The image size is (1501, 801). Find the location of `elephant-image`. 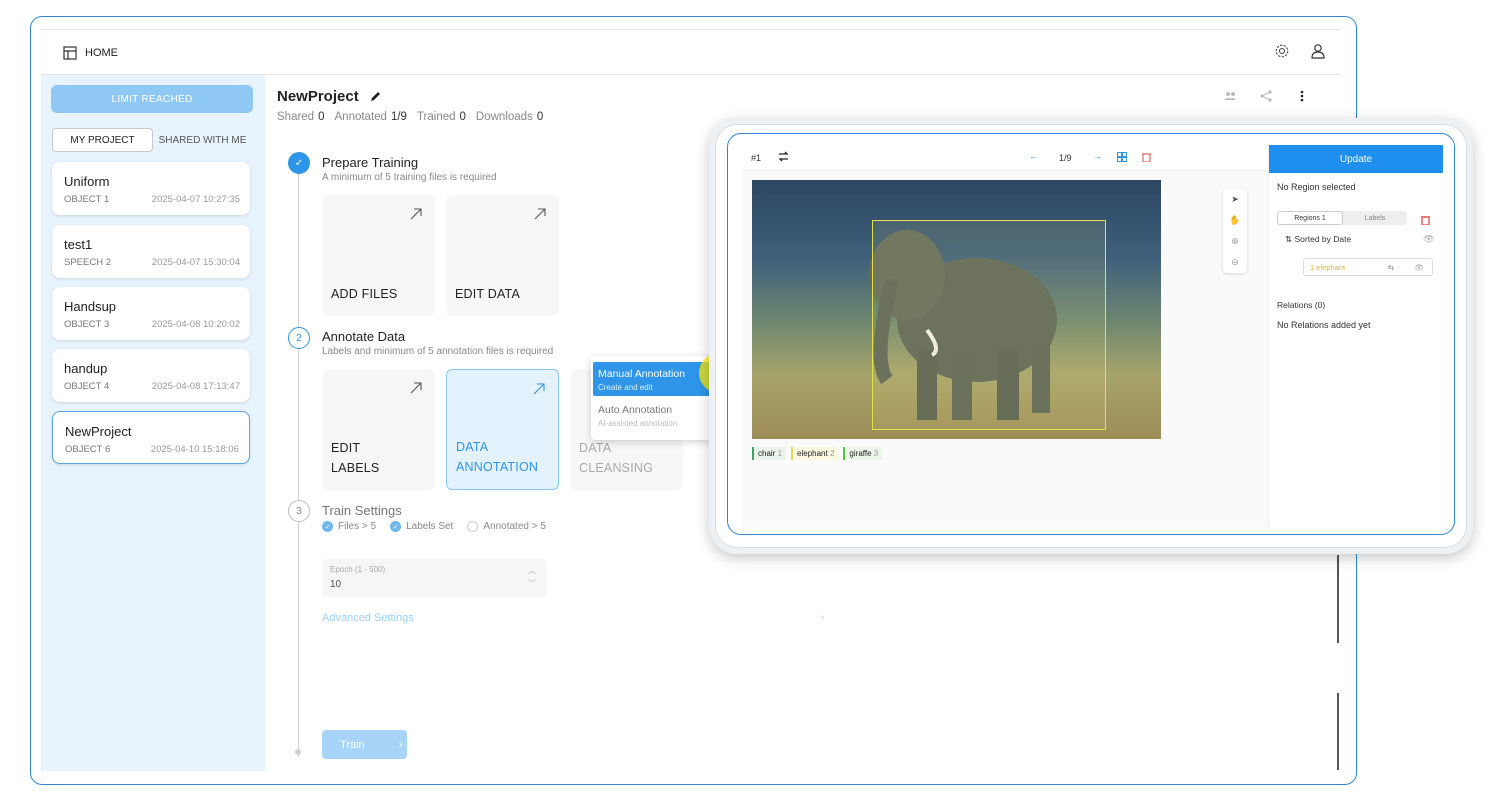

elephant-image is located at coordinates (956, 309).